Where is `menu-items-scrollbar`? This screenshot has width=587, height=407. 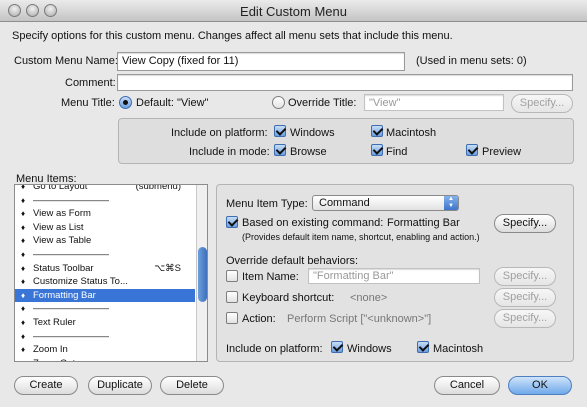 menu-items-scrollbar is located at coordinates (201, 273).